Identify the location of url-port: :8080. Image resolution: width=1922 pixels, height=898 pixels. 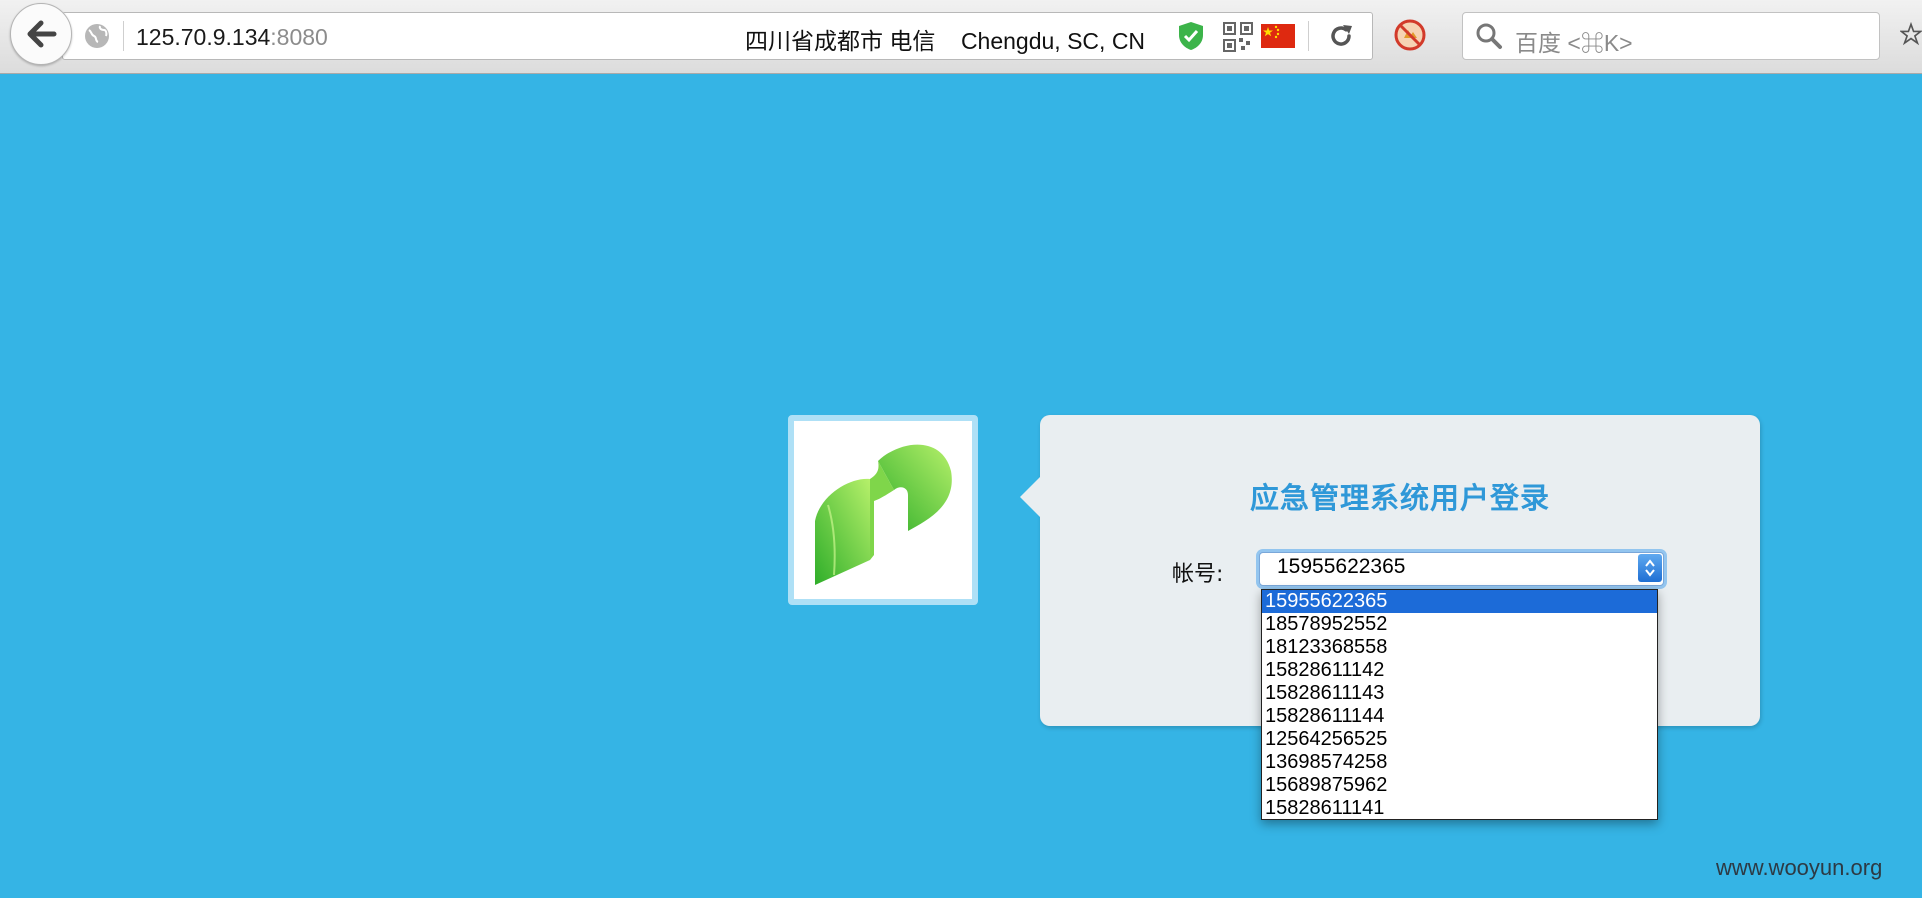
(299, 37).